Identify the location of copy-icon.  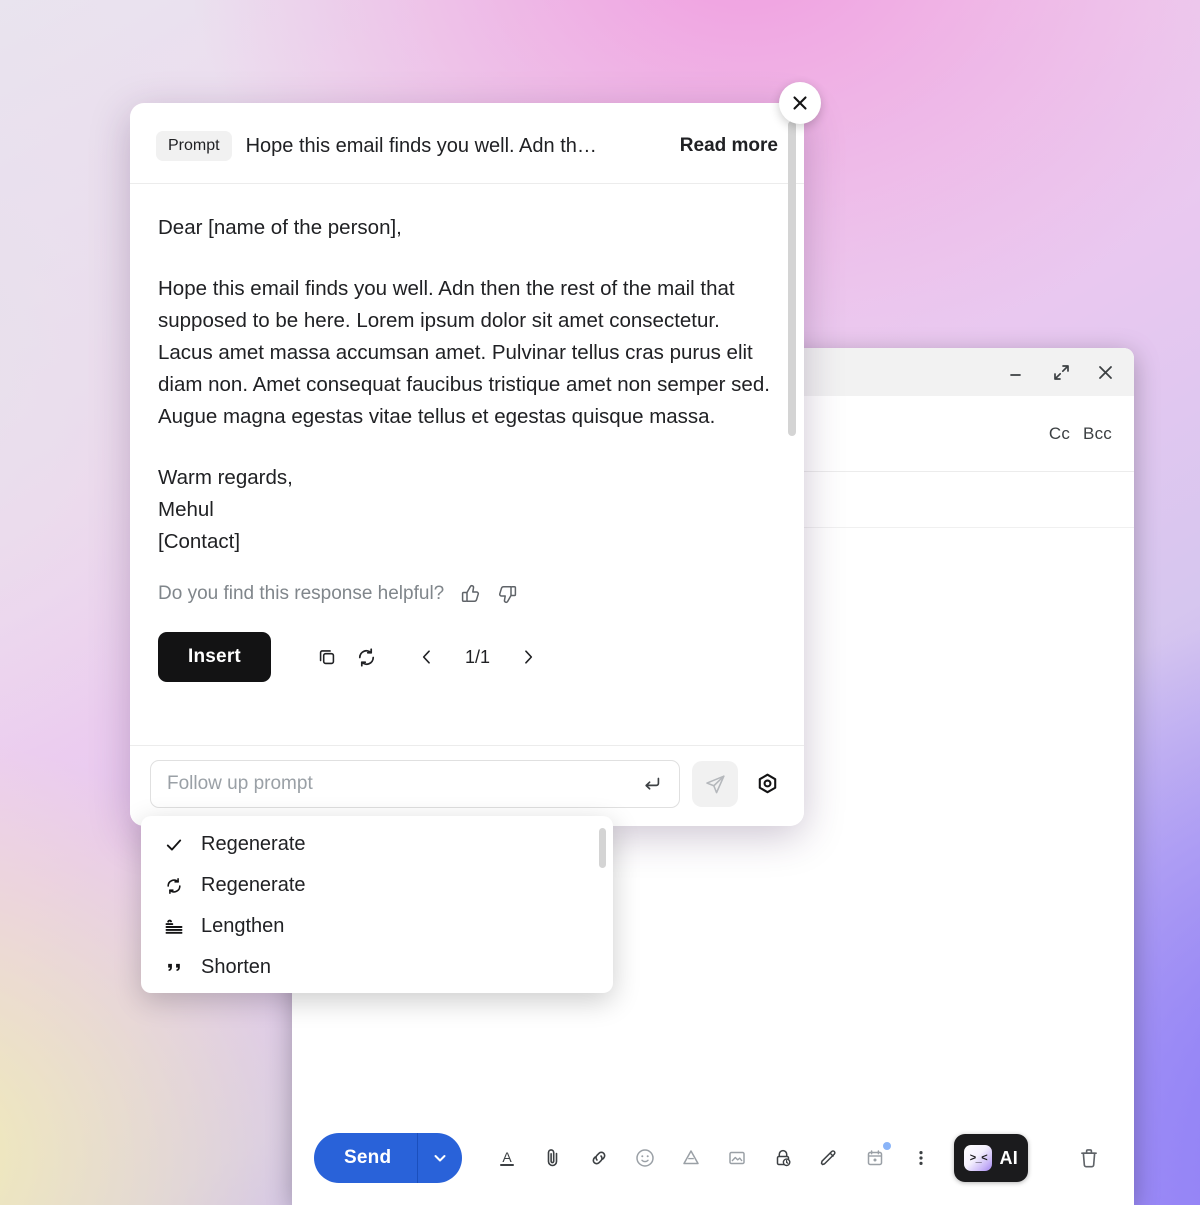
(327, 657).